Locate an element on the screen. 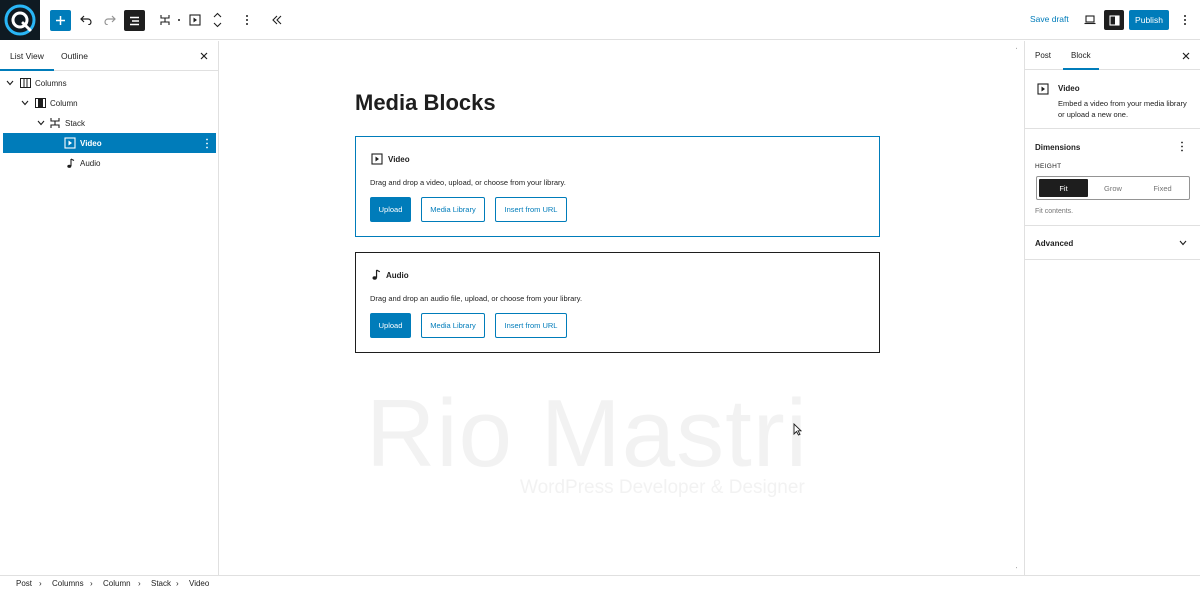 This screenshot has width=1200, height=591. block-inserter-button is located at coordinates (60, 20).